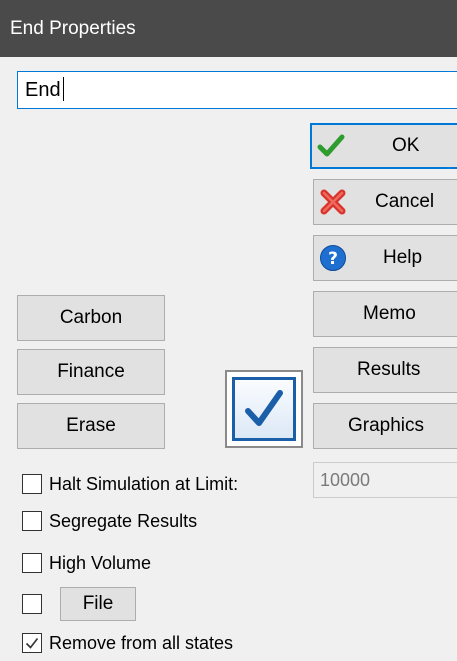  I want to click on question-icon: ?, so click(333, 258).